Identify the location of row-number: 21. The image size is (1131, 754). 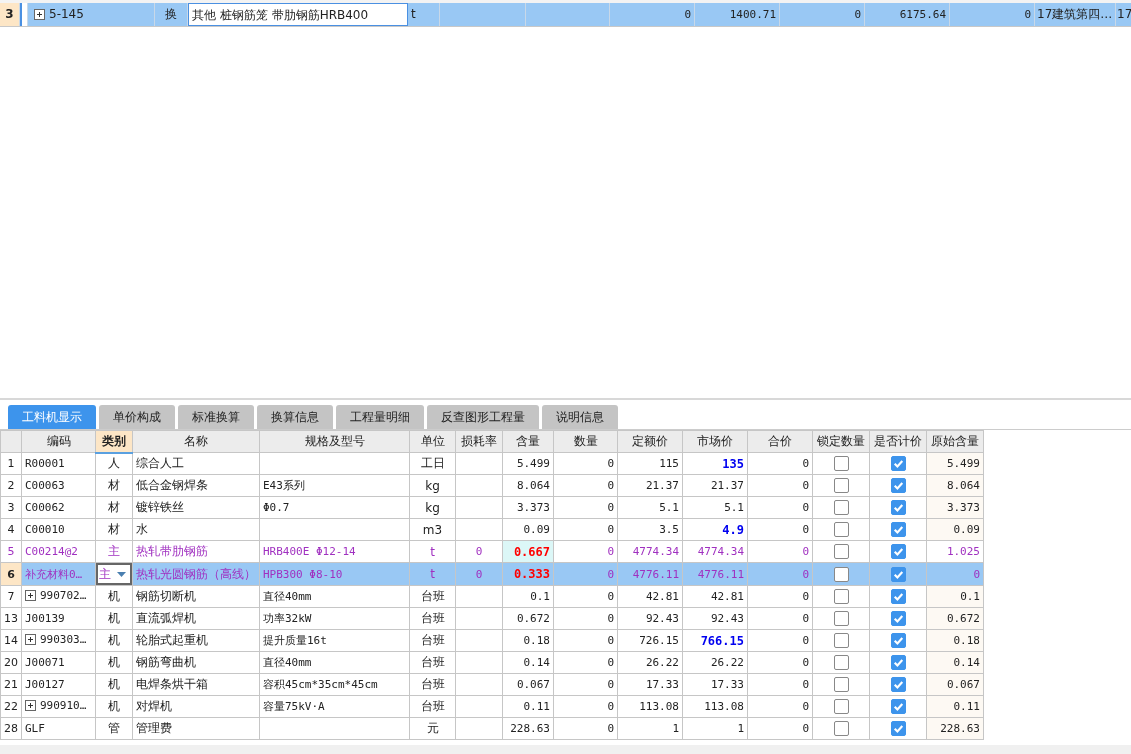
(11, 684).